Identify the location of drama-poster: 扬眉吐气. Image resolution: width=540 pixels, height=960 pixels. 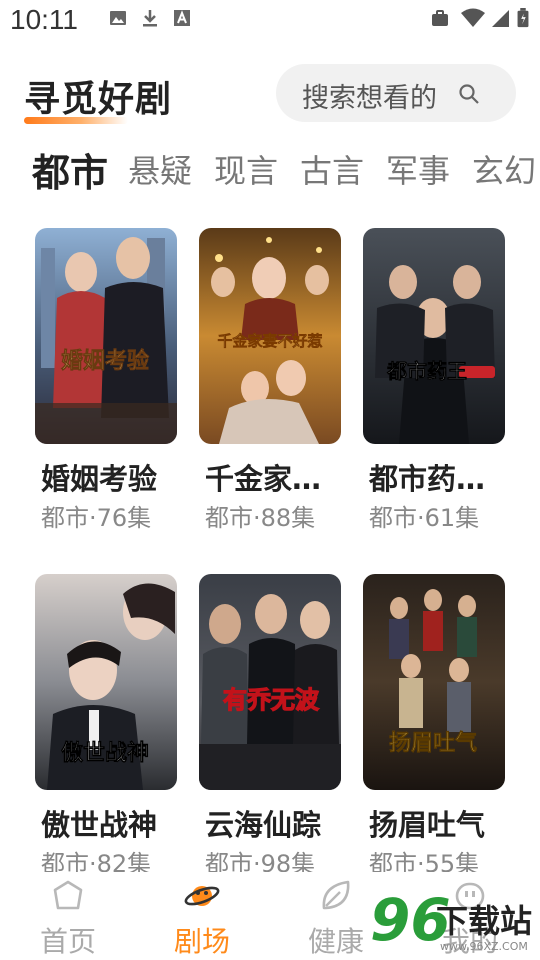
(434, 682).